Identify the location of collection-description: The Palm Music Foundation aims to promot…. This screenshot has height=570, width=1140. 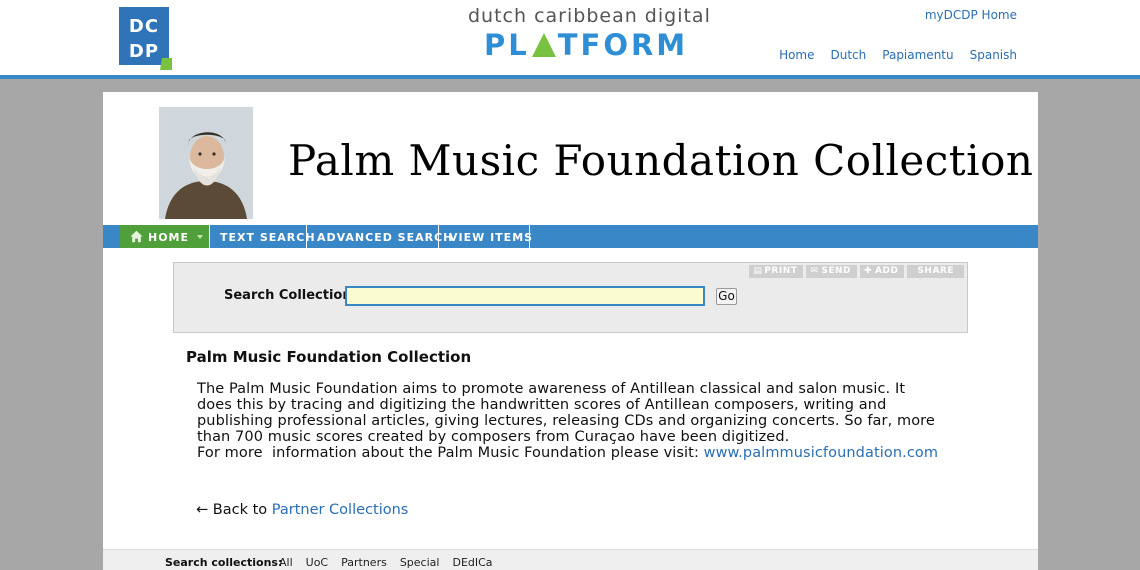
(570, 421).